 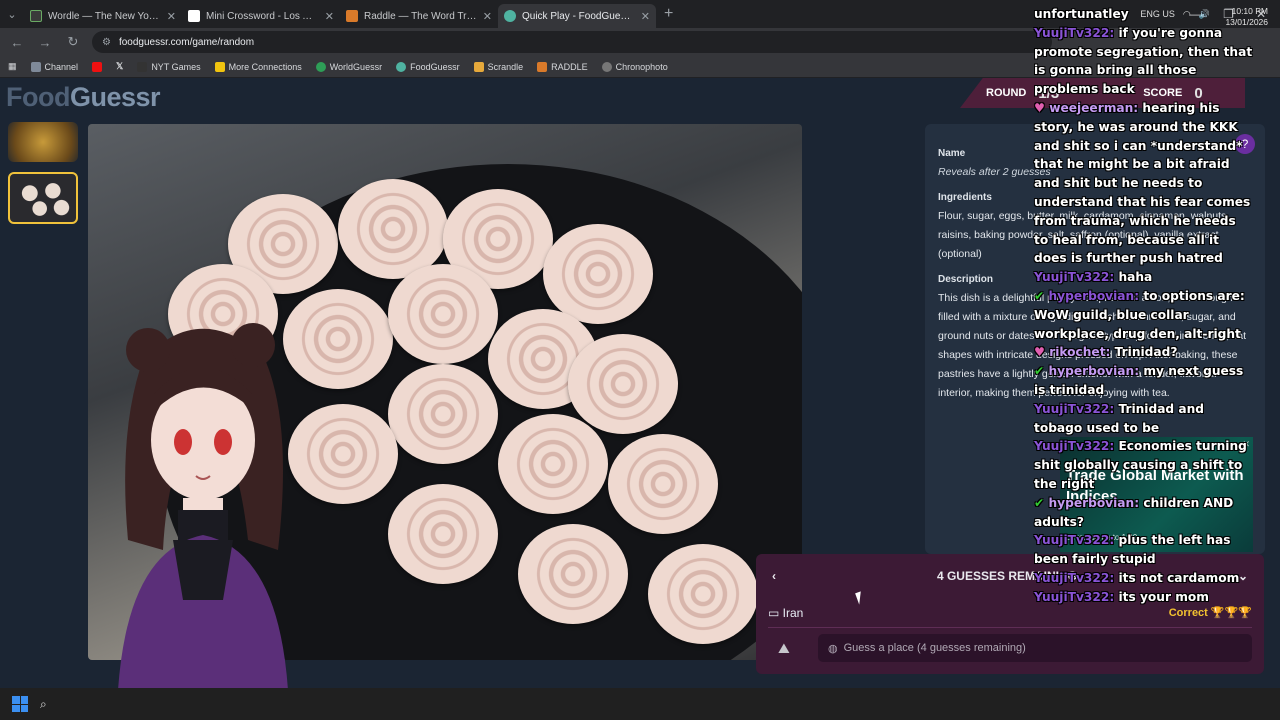 What do you see at coordinates (640, 704) in the screenshot?
I see `windows-taskbar: ⌕` at bounding box center [640, 704].